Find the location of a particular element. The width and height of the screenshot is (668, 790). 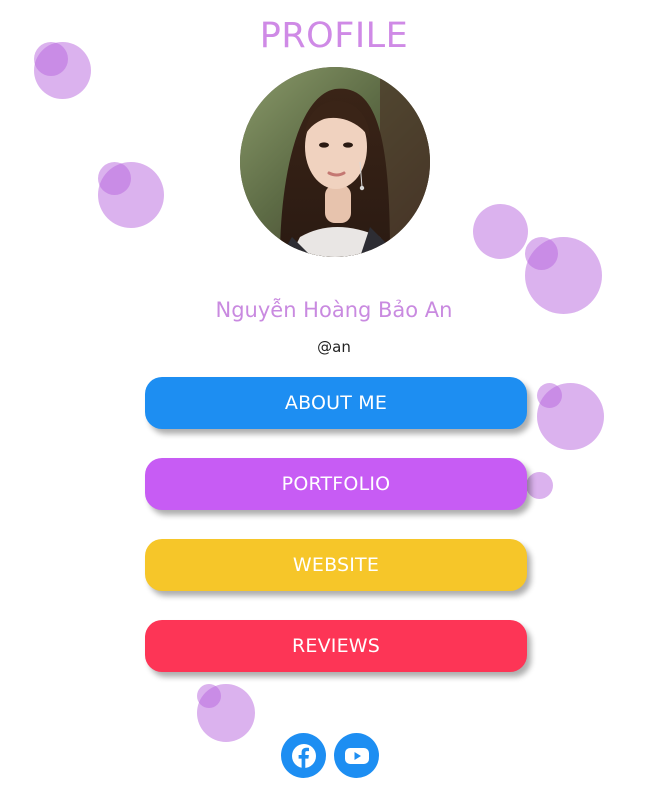

website-button: WEBSITE is located at coordinates (336, 565).